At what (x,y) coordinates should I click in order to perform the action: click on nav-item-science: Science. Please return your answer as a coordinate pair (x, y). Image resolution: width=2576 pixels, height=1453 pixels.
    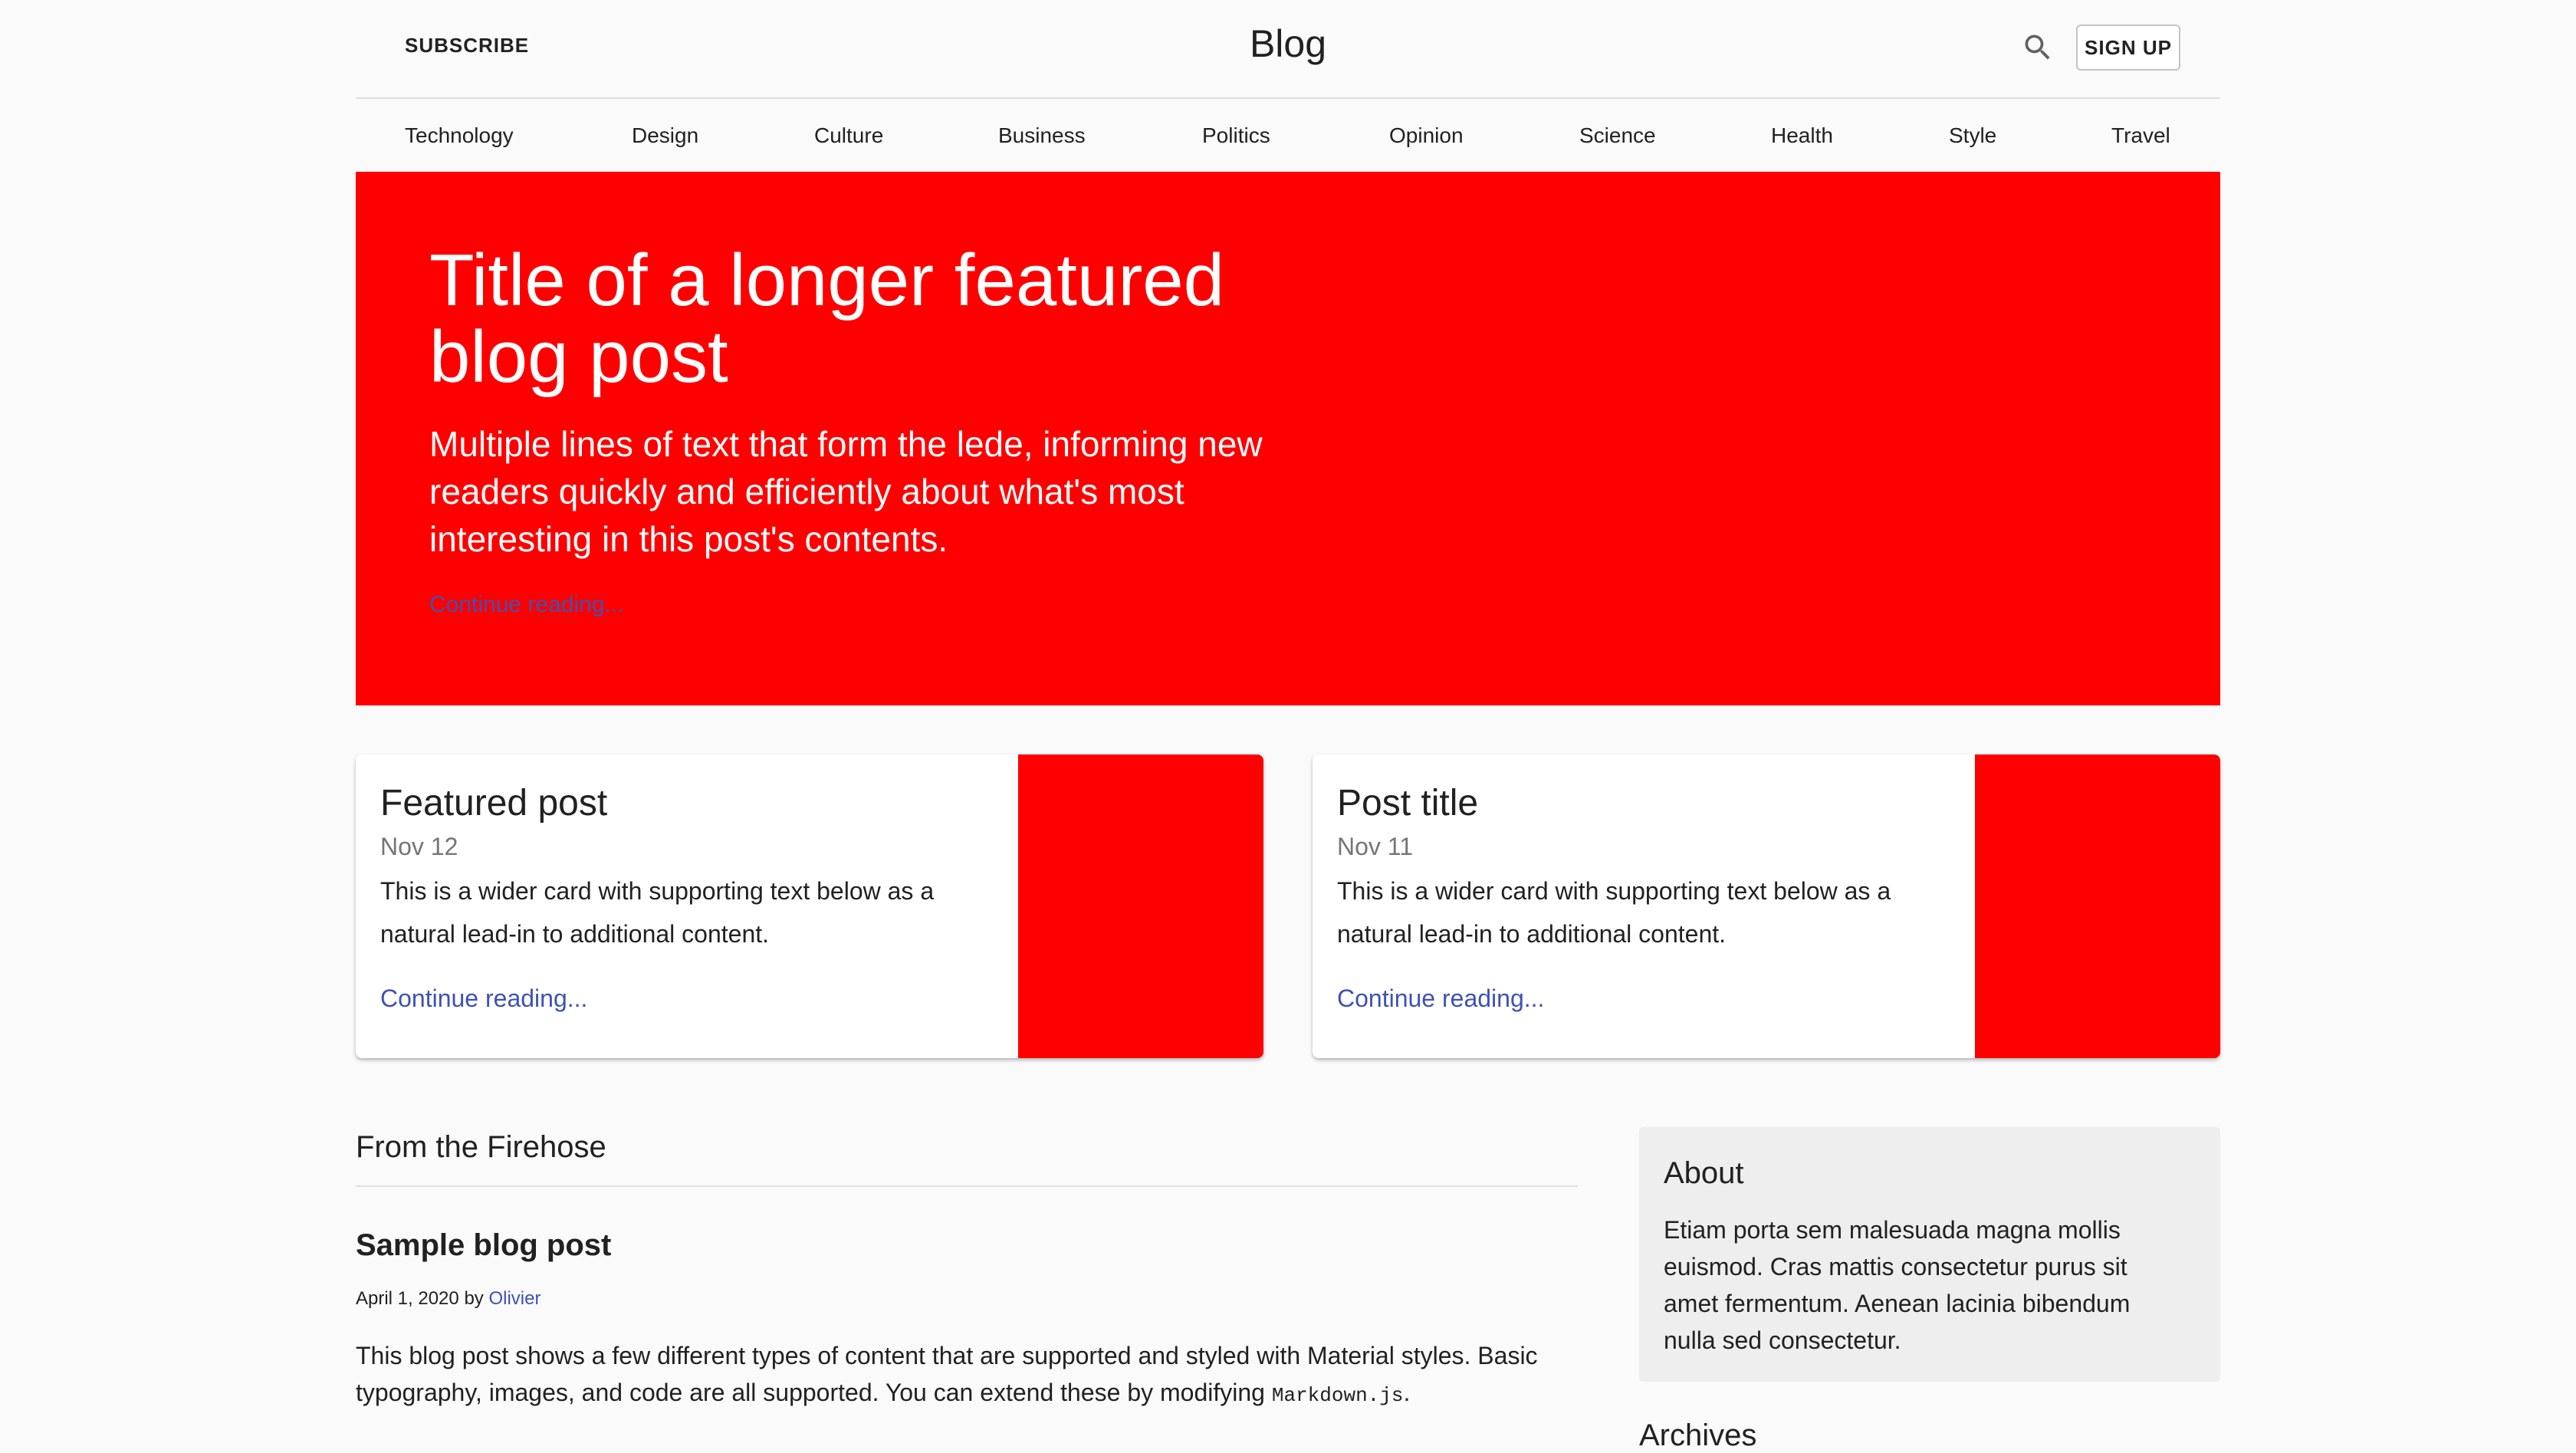
    Looking at the image, I should click on (1617, 135).